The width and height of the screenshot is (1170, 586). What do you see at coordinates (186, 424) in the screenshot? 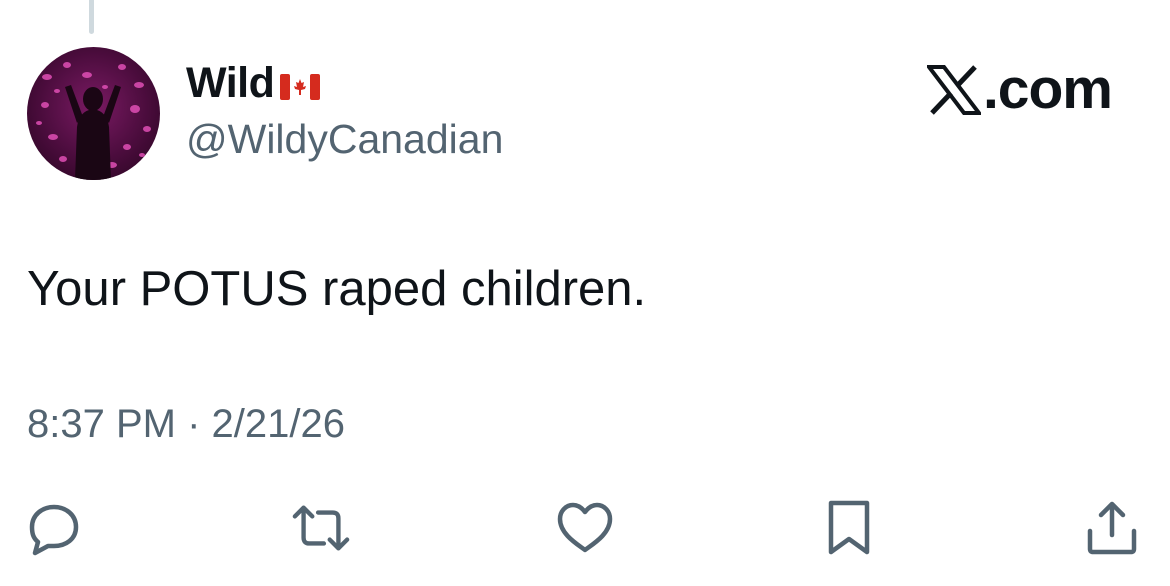
I see `tweet-timestamp: 8:37 PM · 2/21/26` at bounding box center [186, 424].